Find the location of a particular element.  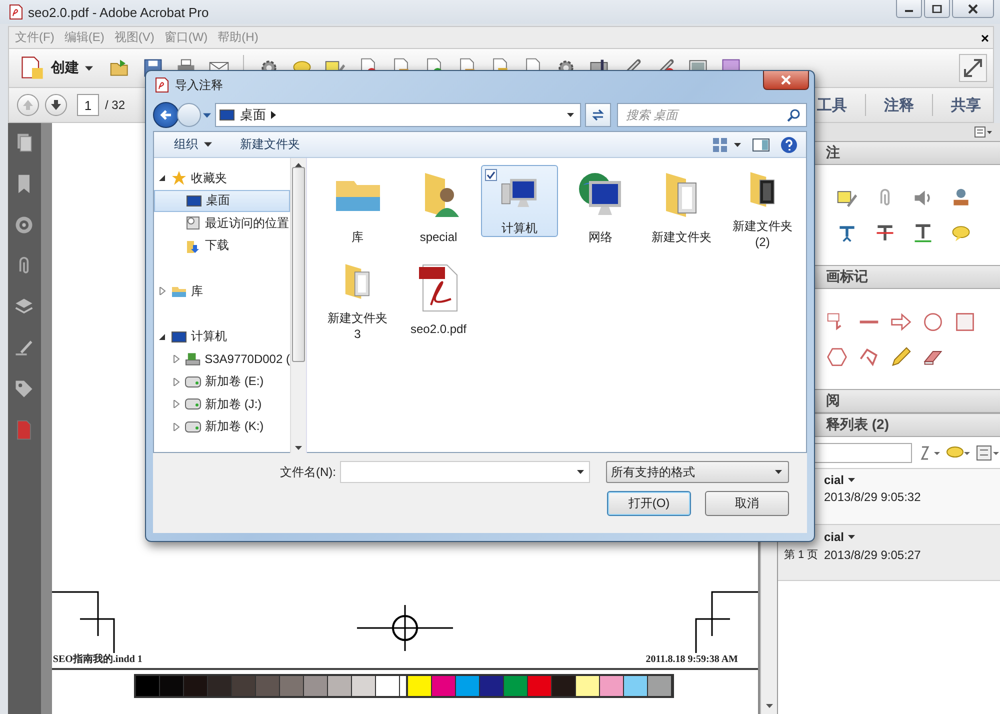

previous-page-button is located at coordinates (28, 105).